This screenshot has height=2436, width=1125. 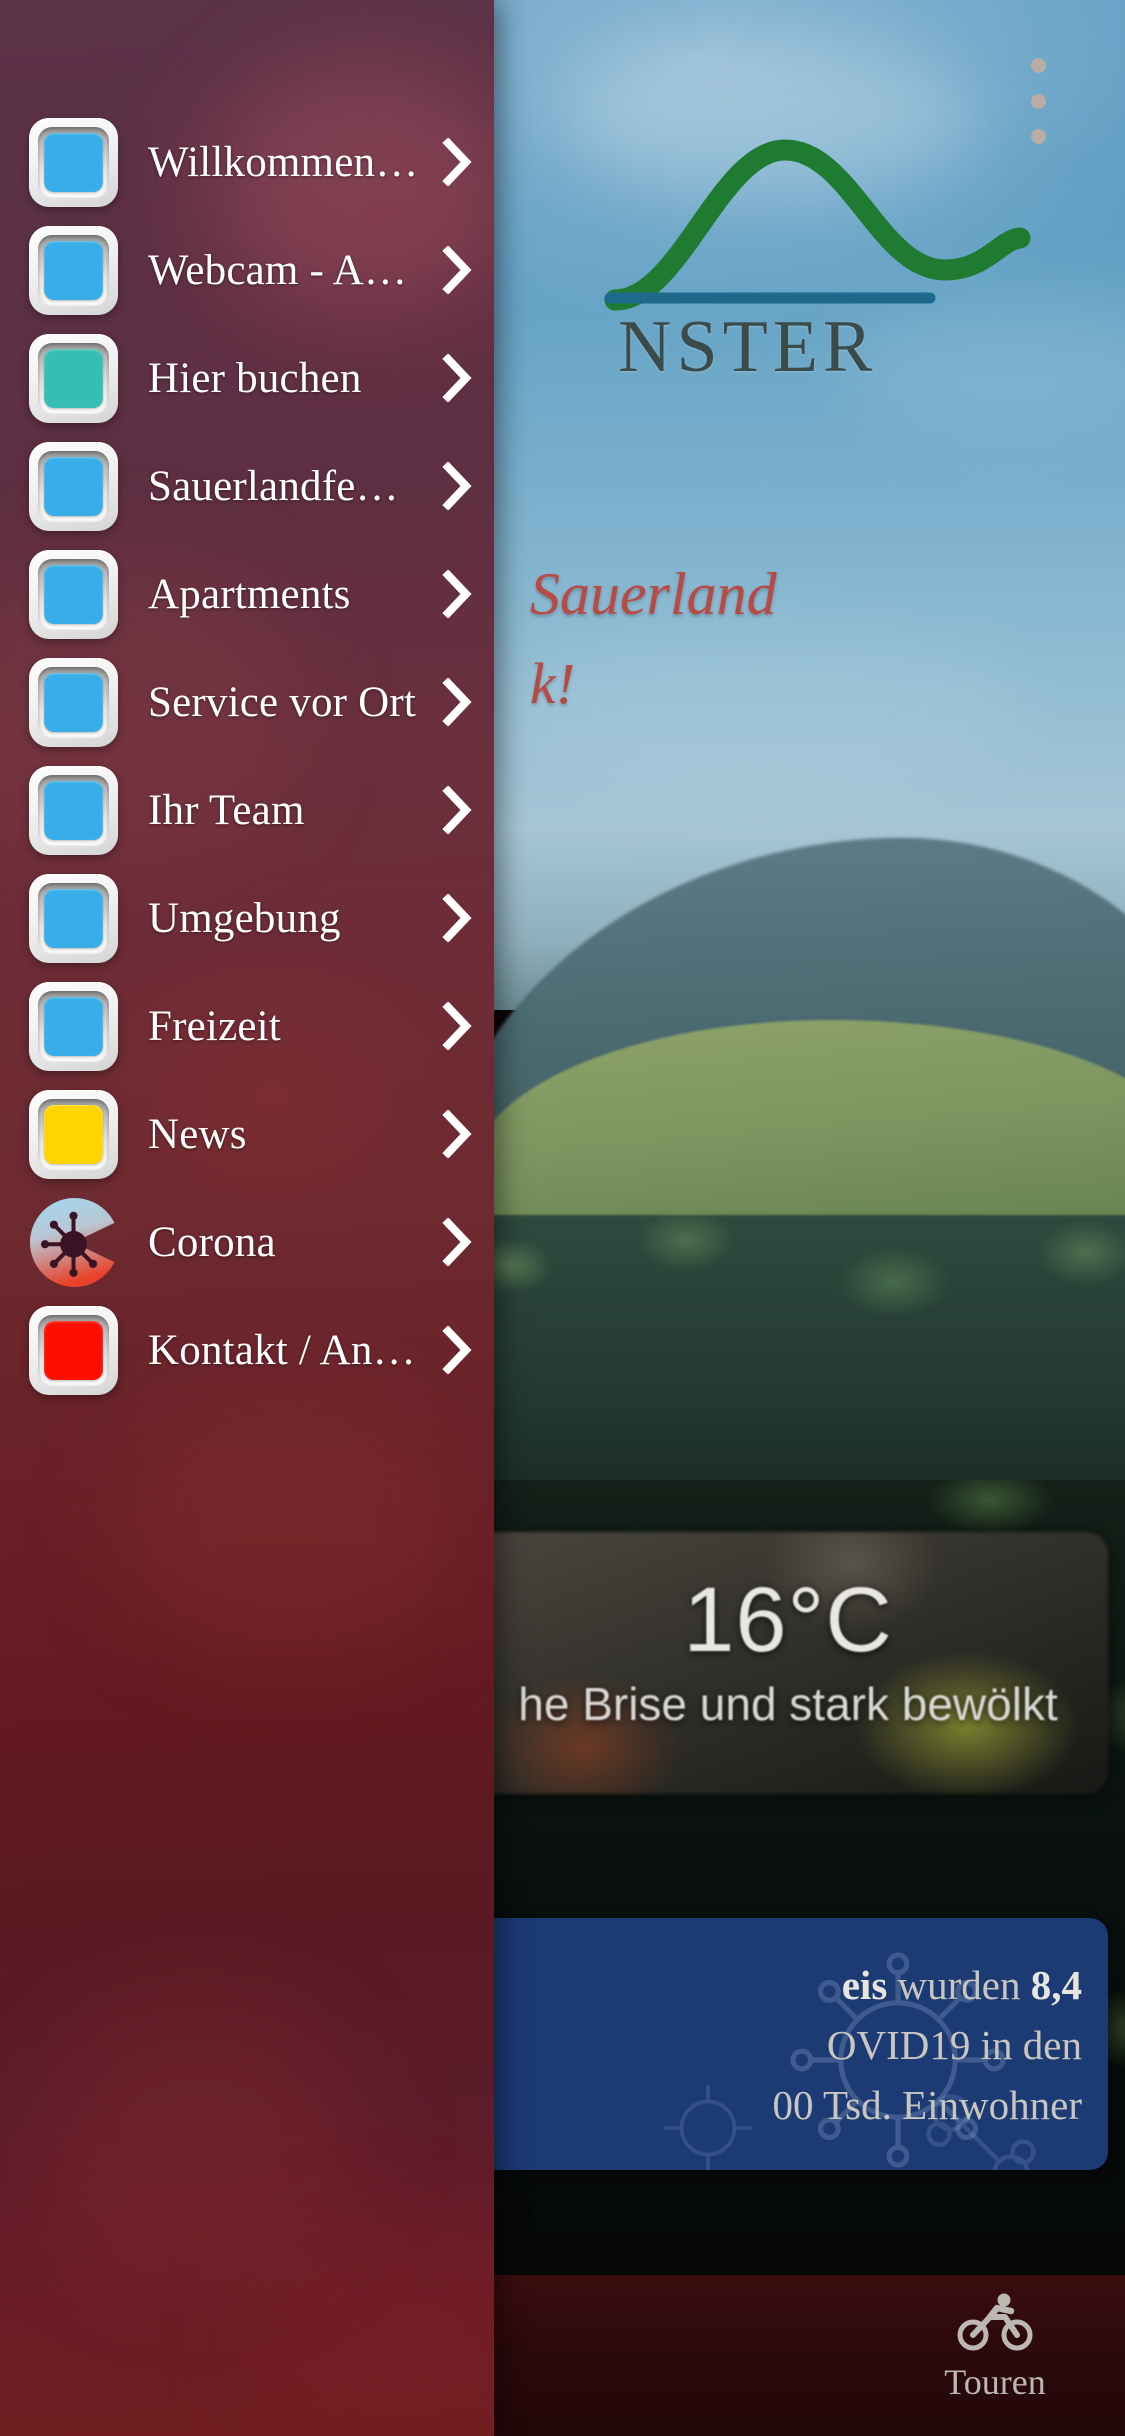 What do you see at coordinates (553, 683) in the screenshot?
I see `brand-tagline-2: k!` at bounding box center [553, 683].